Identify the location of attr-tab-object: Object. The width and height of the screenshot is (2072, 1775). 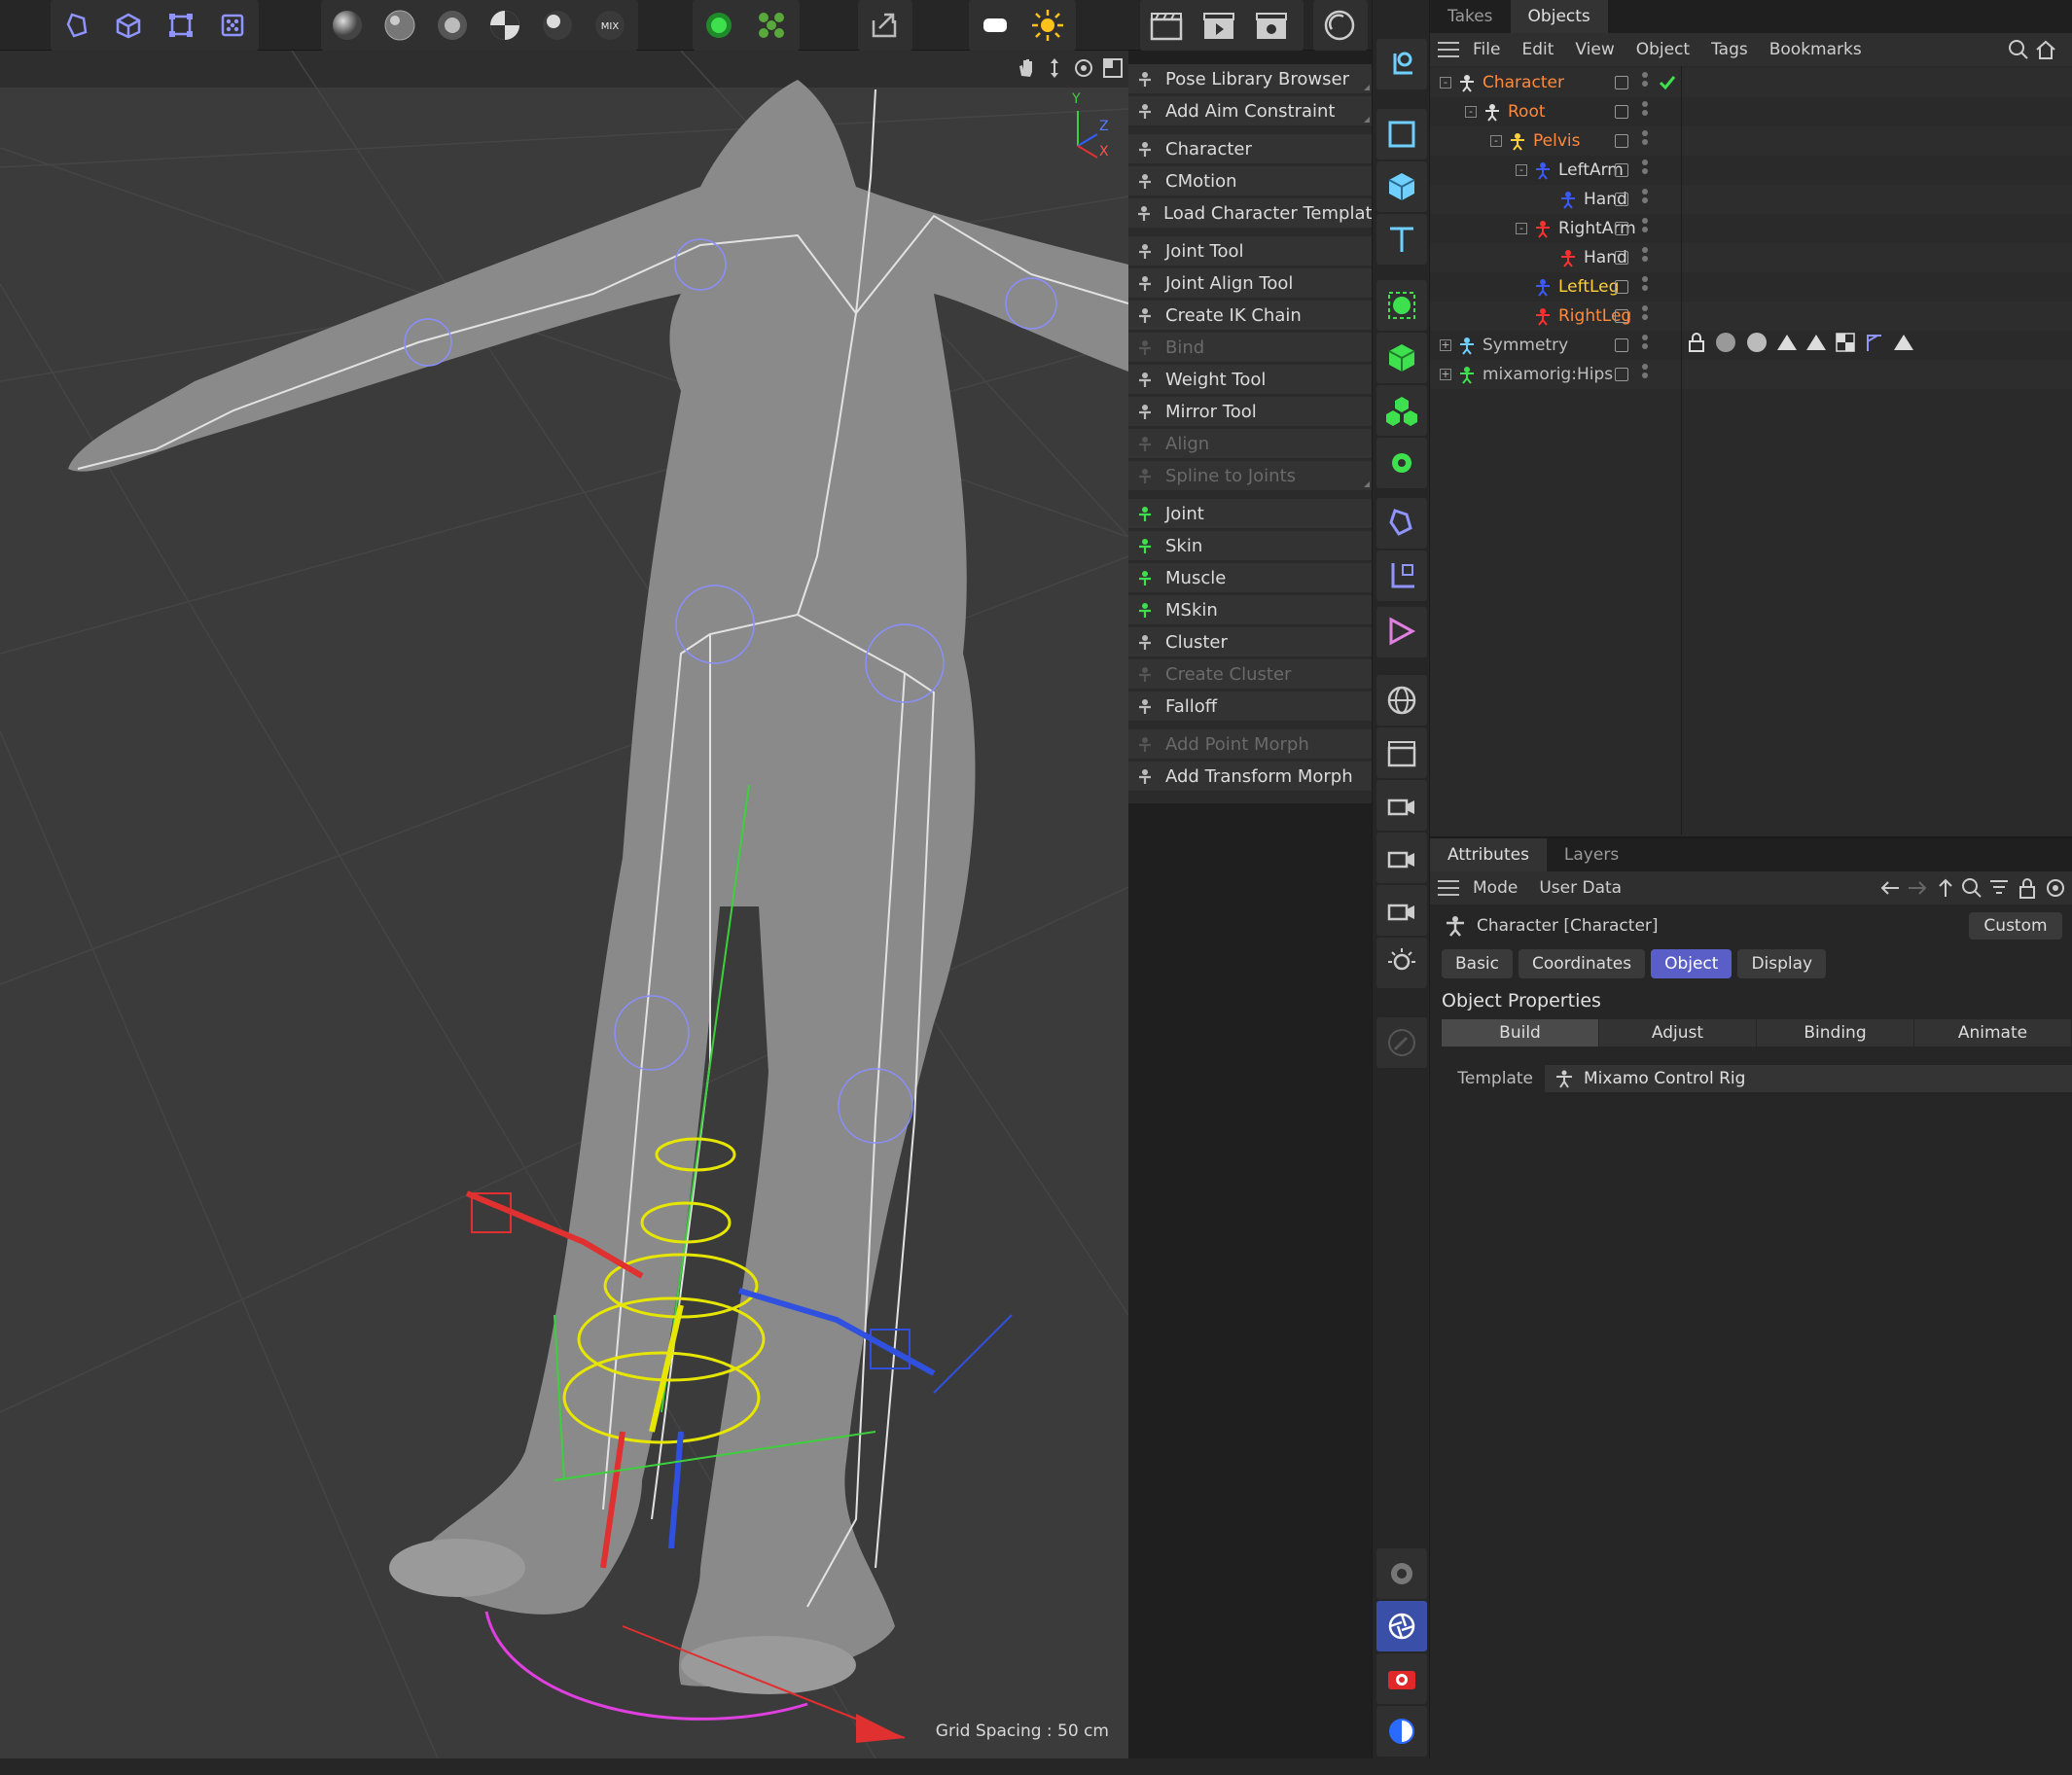
(1692, 963).